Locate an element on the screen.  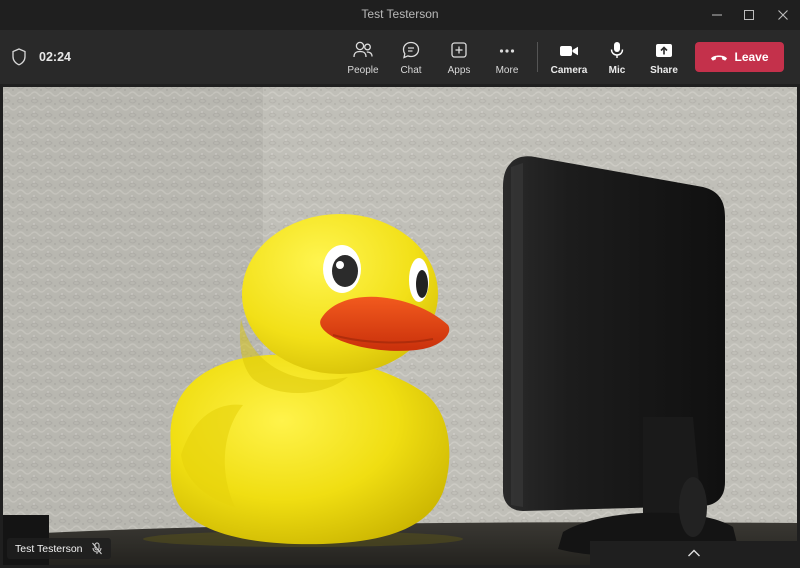
share-icon is located at coordinates (664, 50).